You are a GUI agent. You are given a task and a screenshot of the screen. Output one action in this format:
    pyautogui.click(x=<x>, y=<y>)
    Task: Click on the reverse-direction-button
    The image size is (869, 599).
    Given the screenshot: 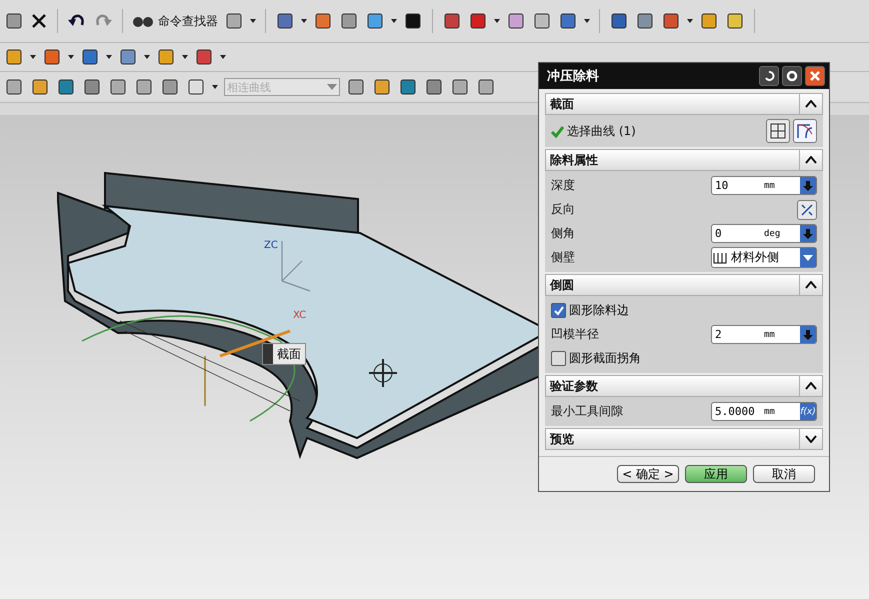 What is the action you would take?
    pyautogui.click(x=807, y=210)
    